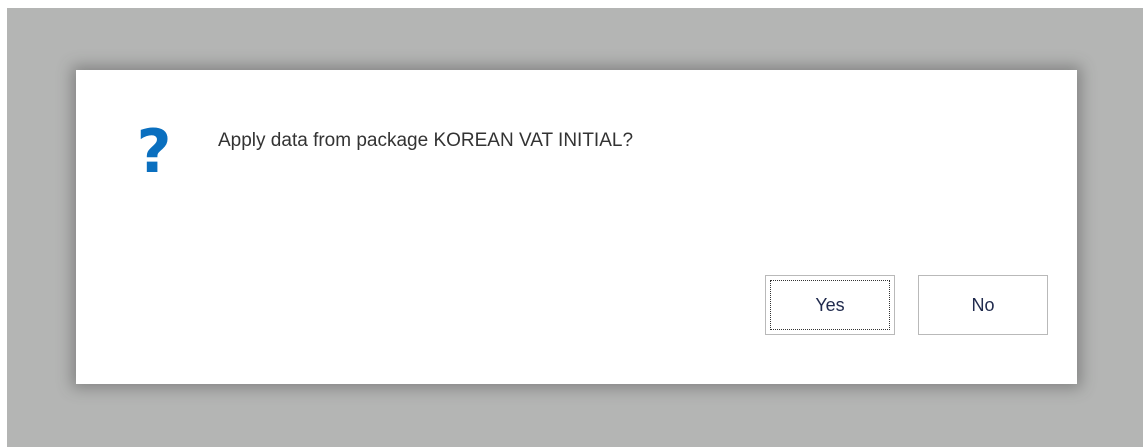 This screenshot has height=447, width=1143. What do you see at coordinates (154, 152) in the screenshot?
I see `question-mark-icon: ?` at bounding box center [154, 152].